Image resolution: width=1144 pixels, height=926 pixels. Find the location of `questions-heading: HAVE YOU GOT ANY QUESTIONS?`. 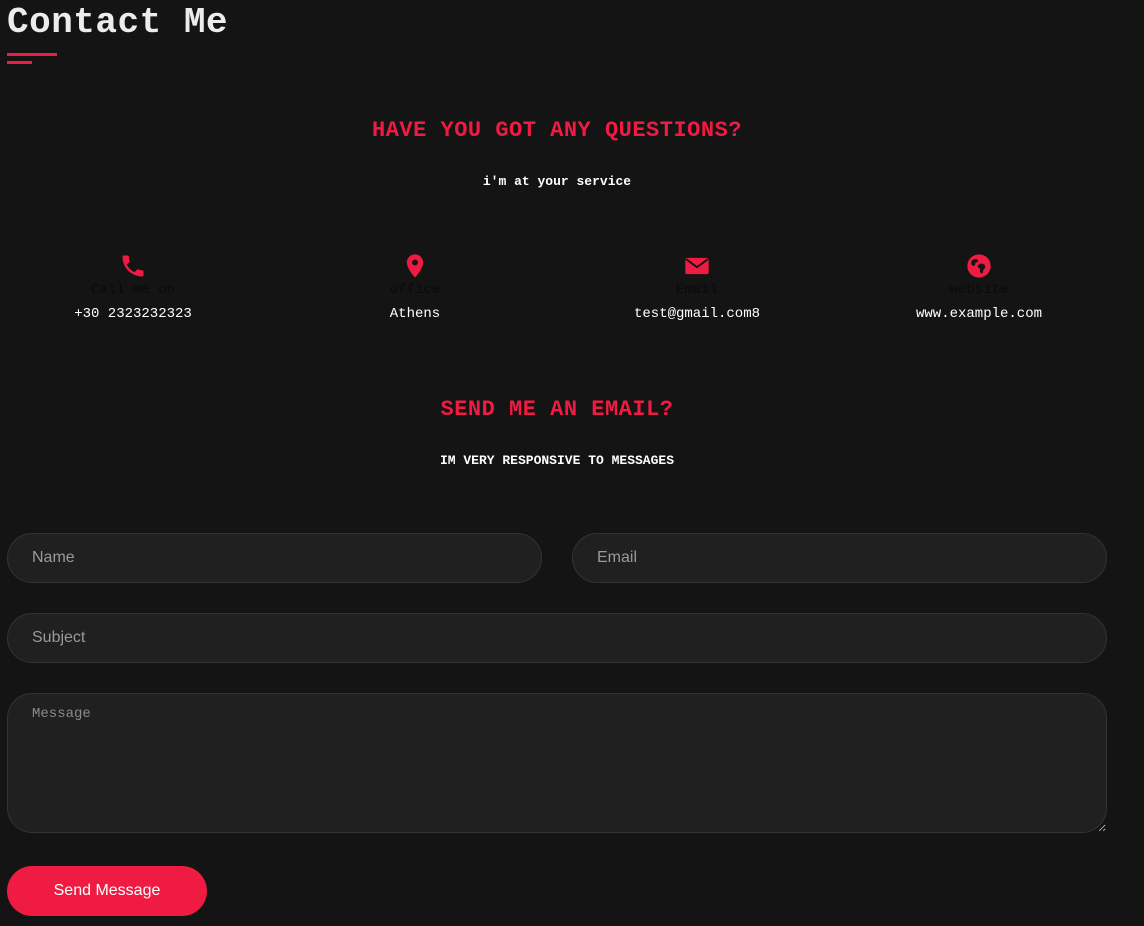

questions-heading: HAVE YOU GOT ANY QUESTIONS? is located at coordinates (557, 130).